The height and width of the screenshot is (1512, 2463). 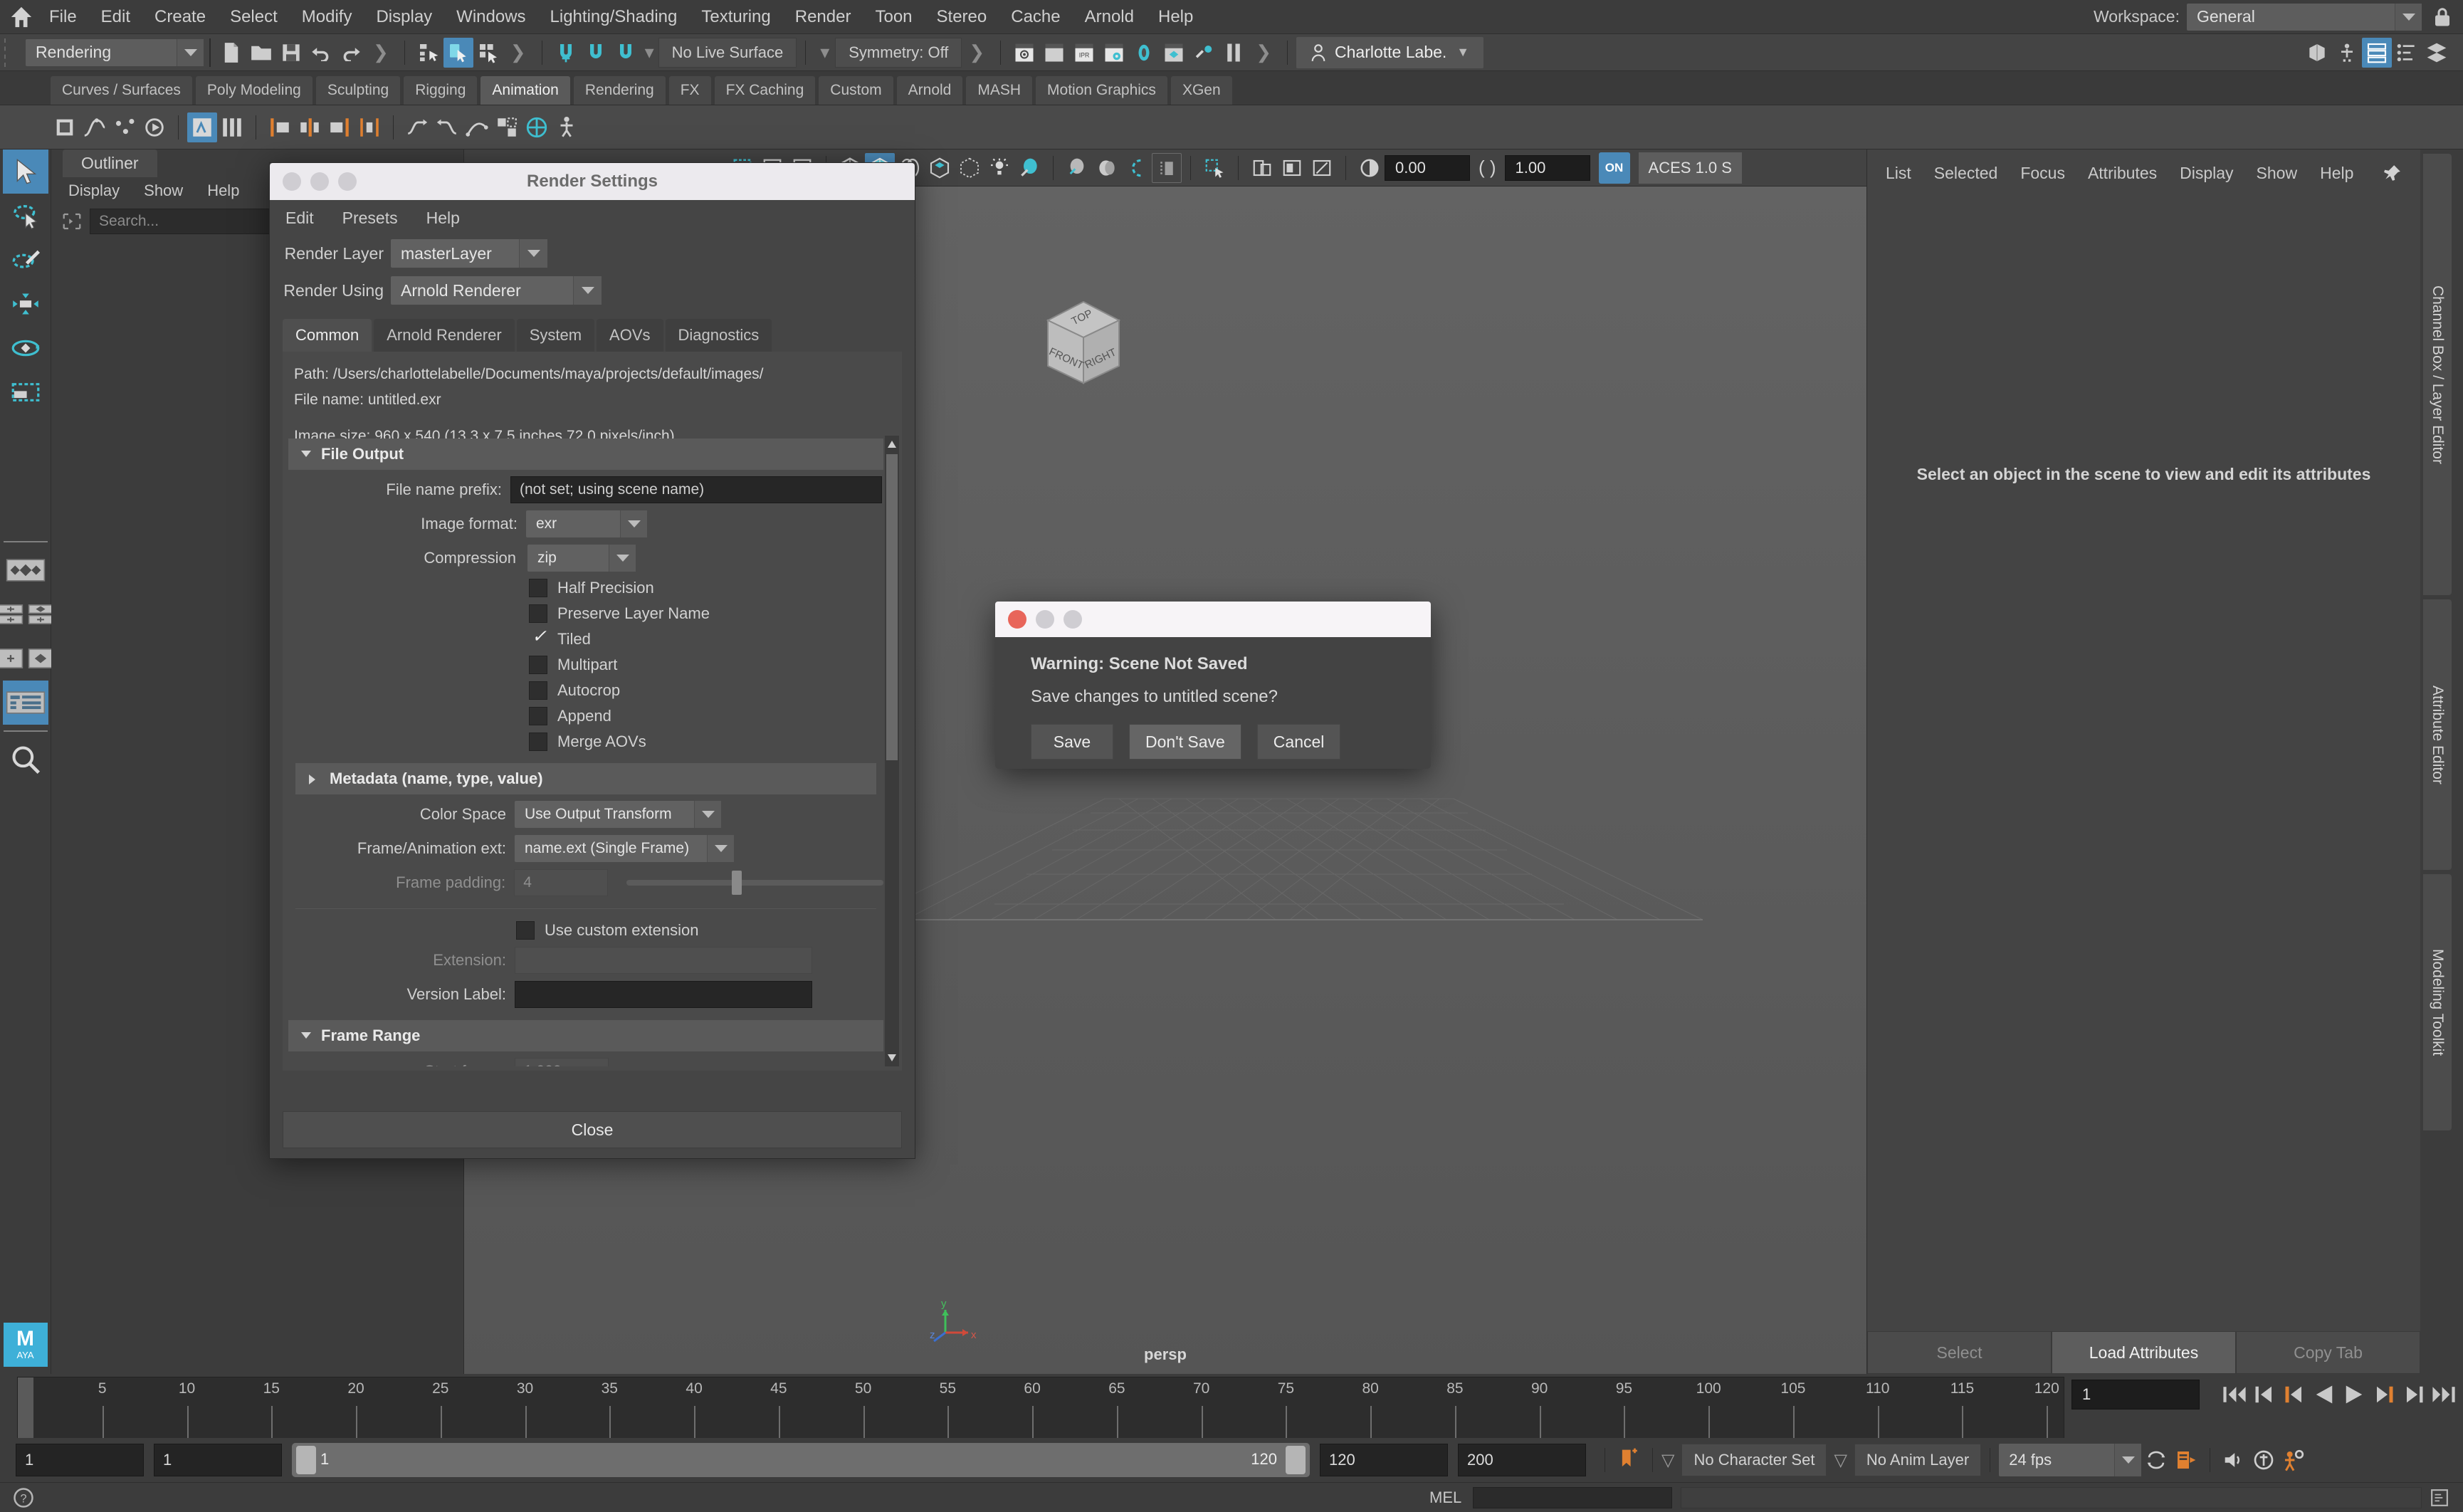 What do you see at coordinates (370, 218) in the screenshot?
I see `rs-menu-presets: Presets` at bounding box center [370, 218].